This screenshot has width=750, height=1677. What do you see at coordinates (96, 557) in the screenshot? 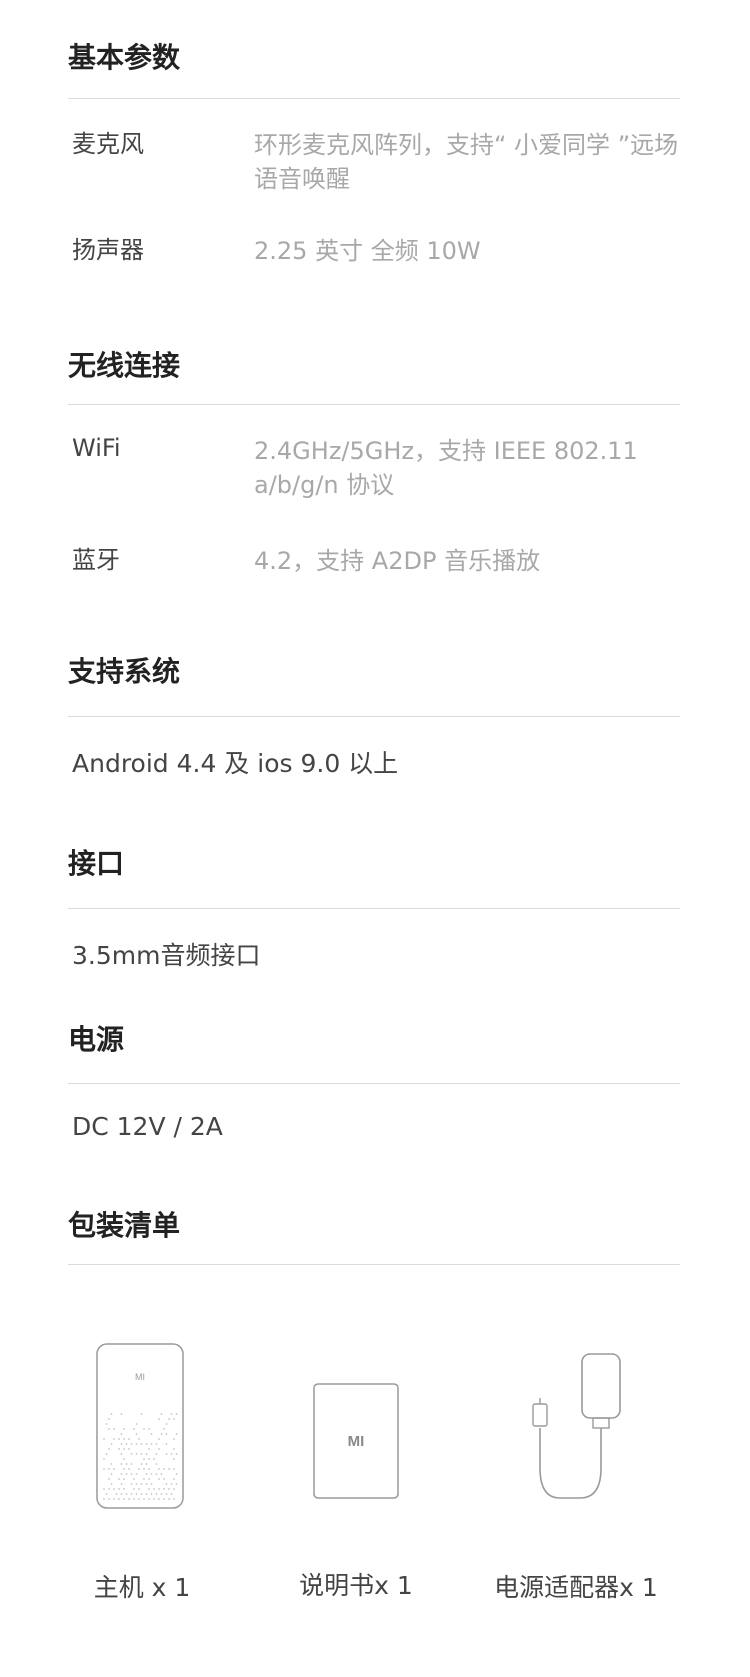
I see `spec-label-bluetooth: 蓝牙` at bounding box center [96, 557].